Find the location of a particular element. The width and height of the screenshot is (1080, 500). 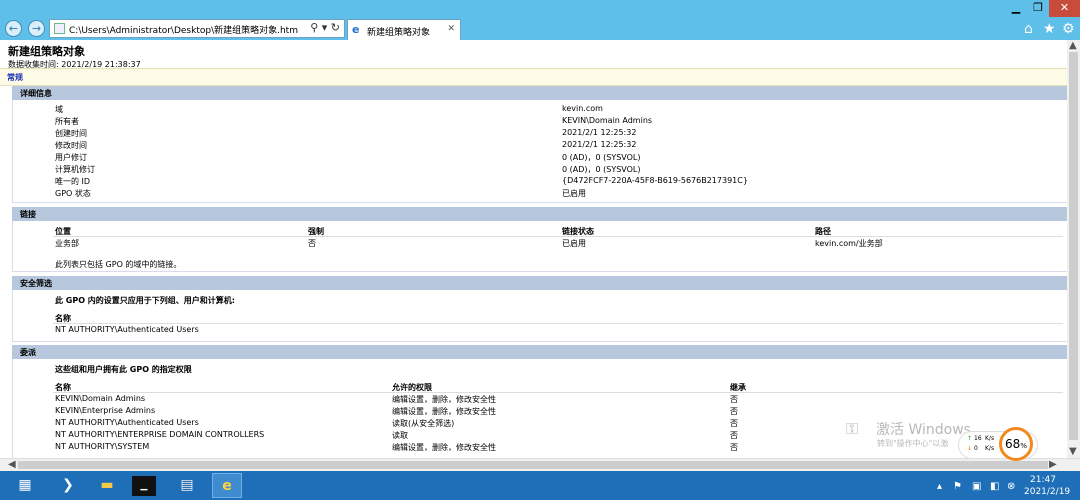

close-window-button: ✕ is located at coordinates (1064, 8).